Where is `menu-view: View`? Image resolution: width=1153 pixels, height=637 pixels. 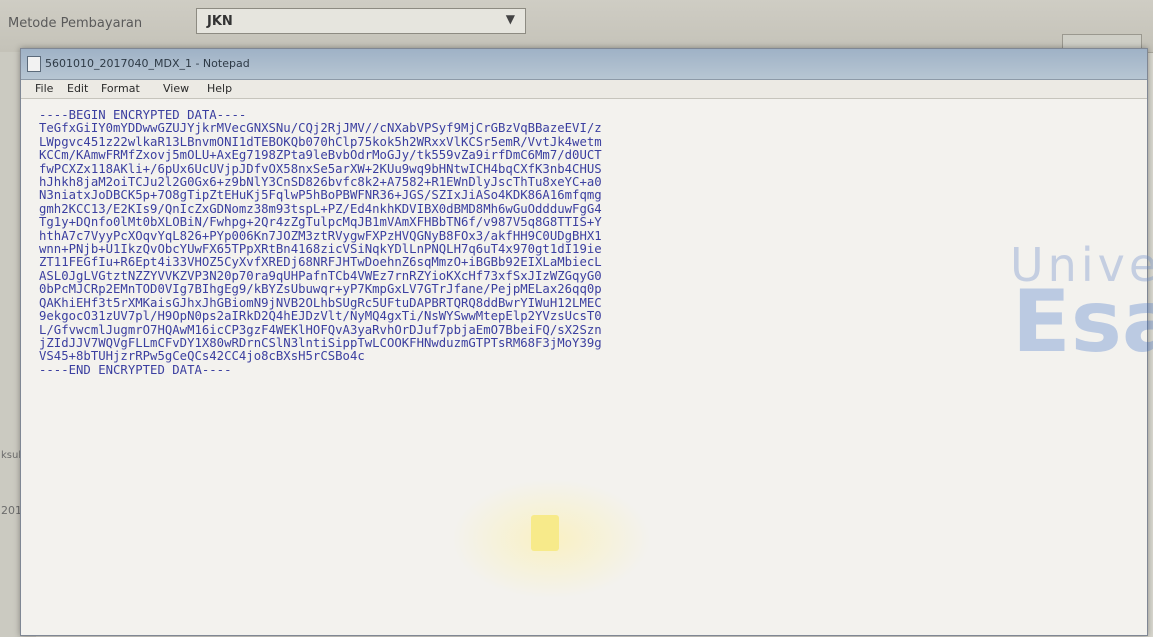
menu-view: View is located at coordinates (176, 88).